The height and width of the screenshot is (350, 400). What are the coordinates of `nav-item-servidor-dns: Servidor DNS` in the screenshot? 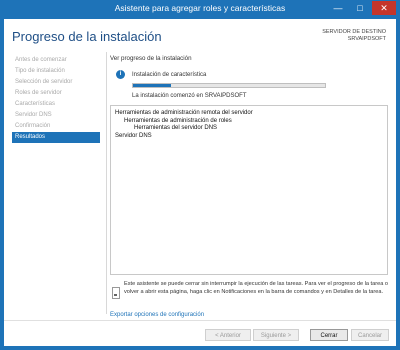 It's located at (56, 115).